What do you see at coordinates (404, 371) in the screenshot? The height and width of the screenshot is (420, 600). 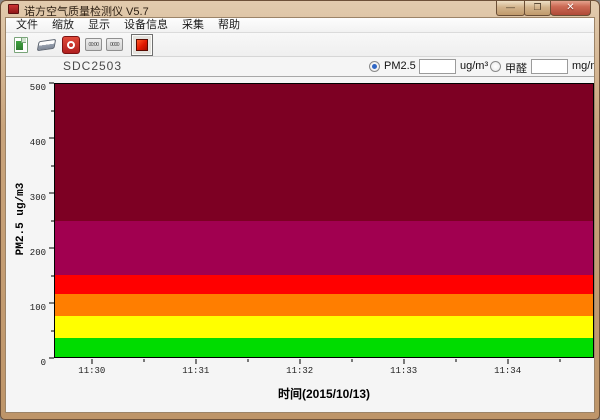 I see `x-tick-label: 11:33` at bounding box center [404, 371].